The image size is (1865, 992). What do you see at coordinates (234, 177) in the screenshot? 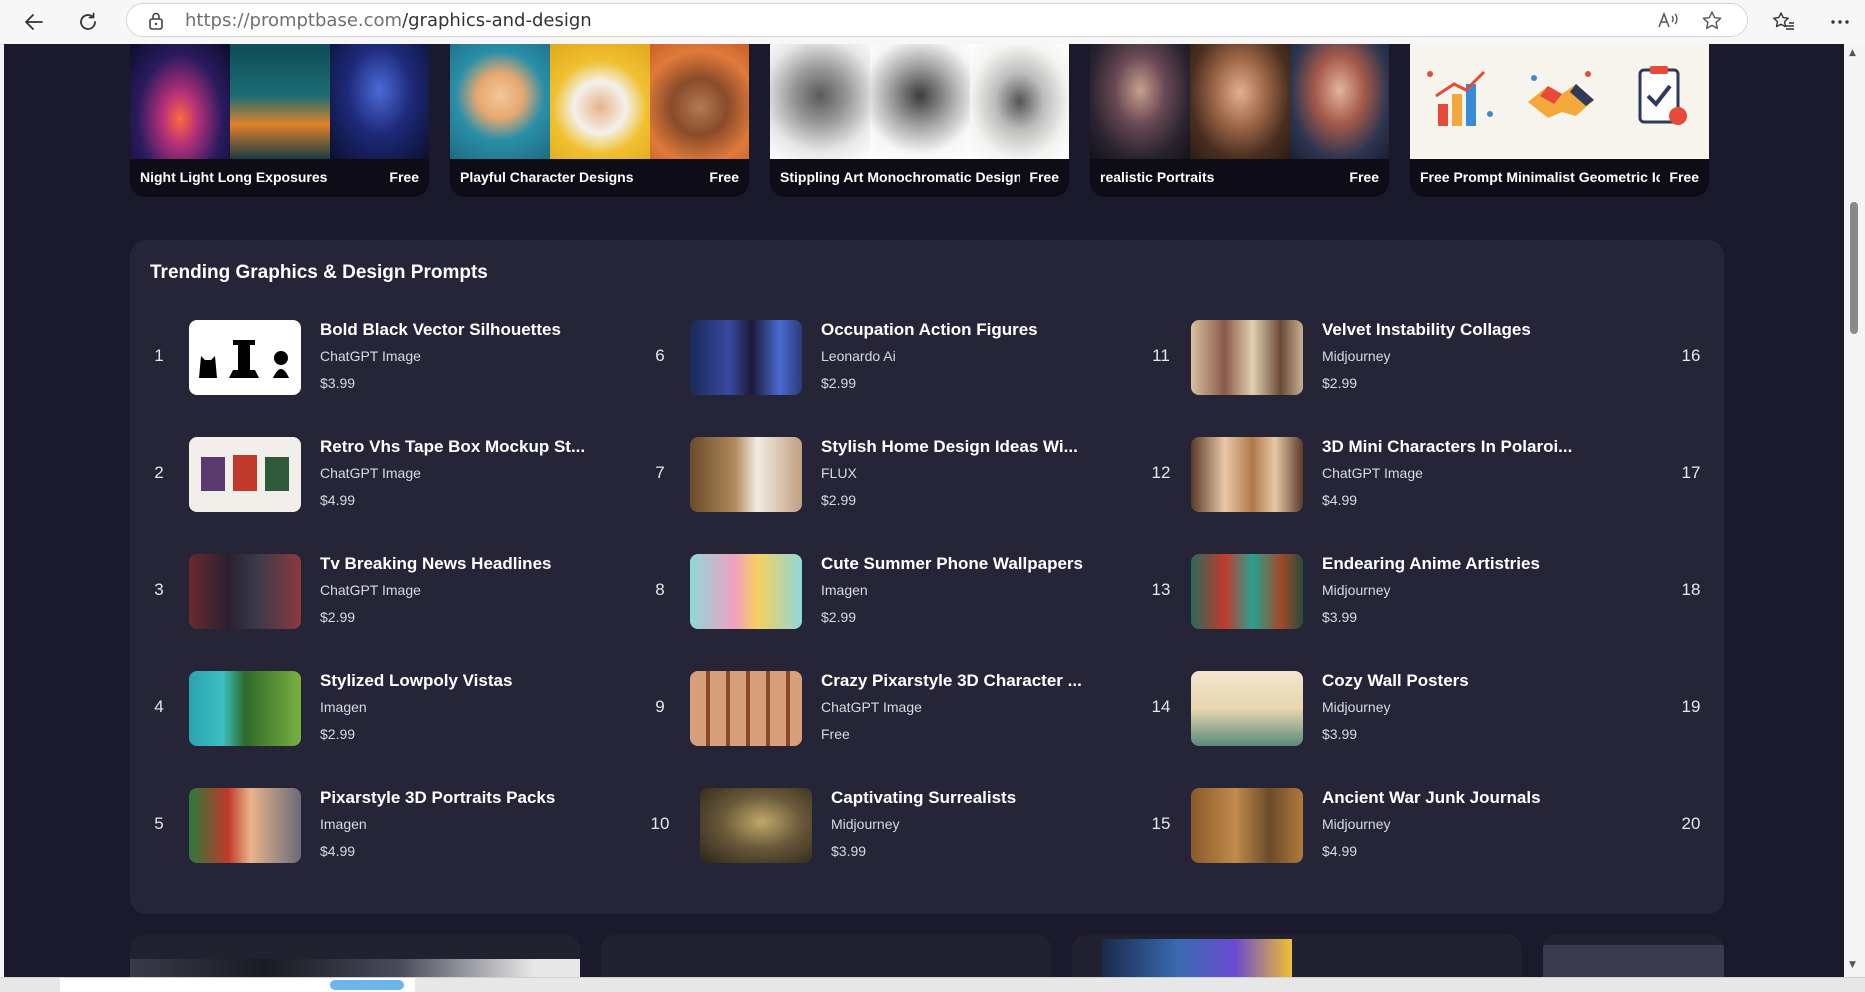
I see `category-title: Night Light Long Exposures` at bounding box center [234, 177].